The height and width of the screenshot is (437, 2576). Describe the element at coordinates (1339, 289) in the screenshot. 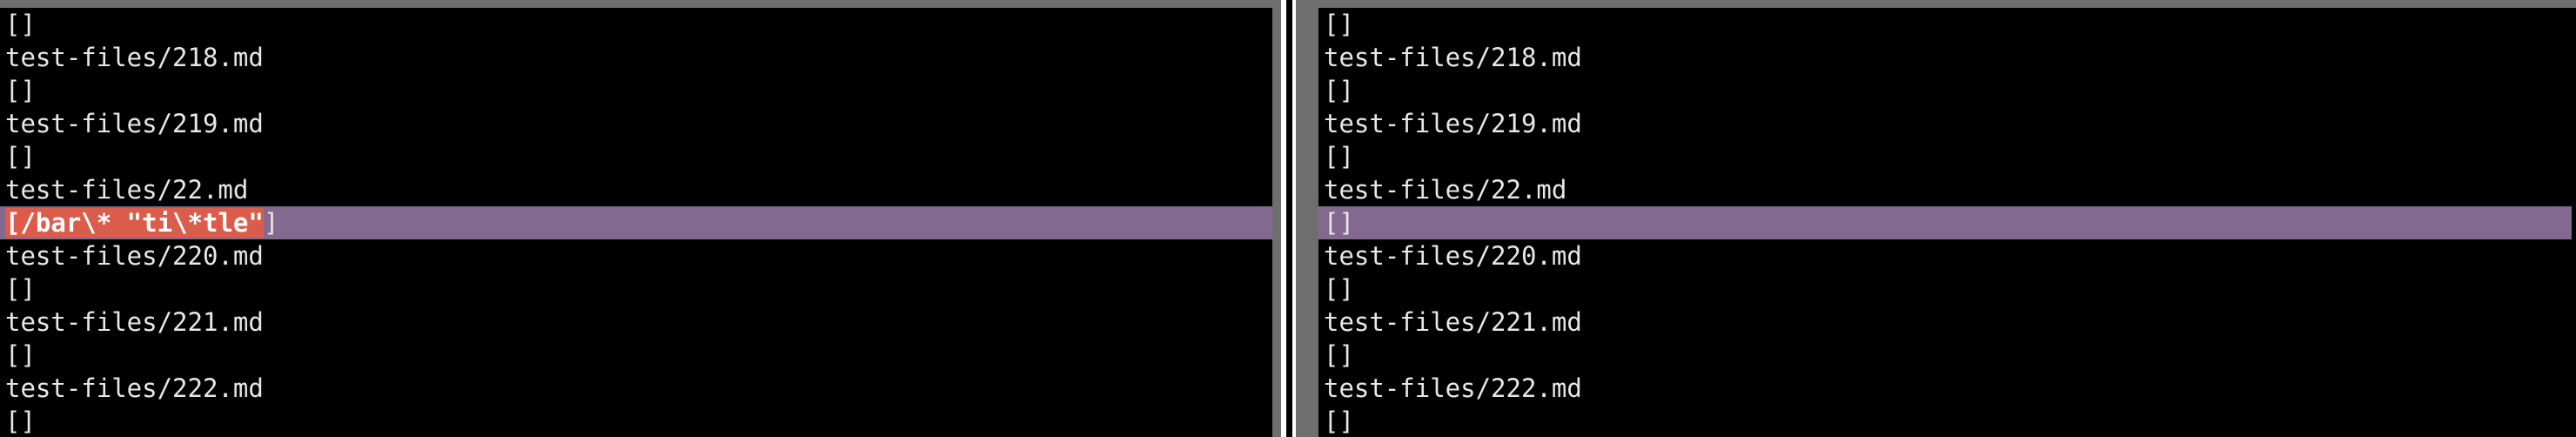

I see `right-line-9: []` at that location.